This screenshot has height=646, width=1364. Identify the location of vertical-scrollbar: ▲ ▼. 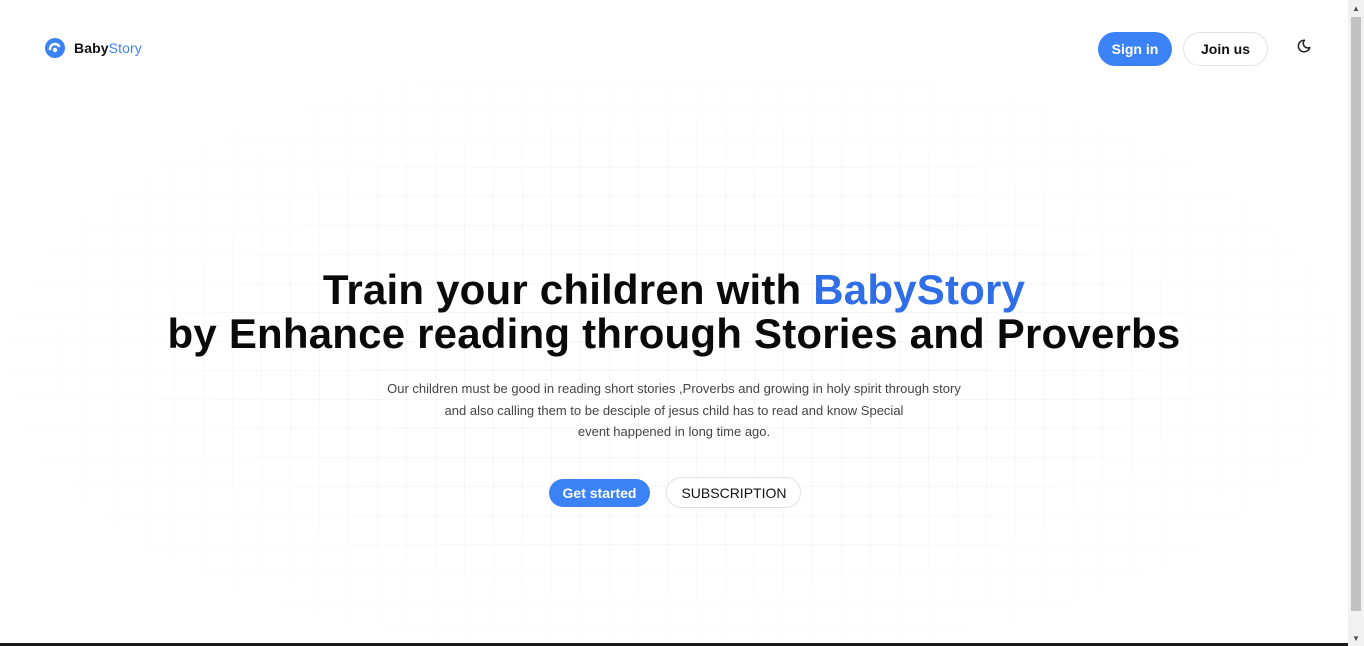
(1356, 323).